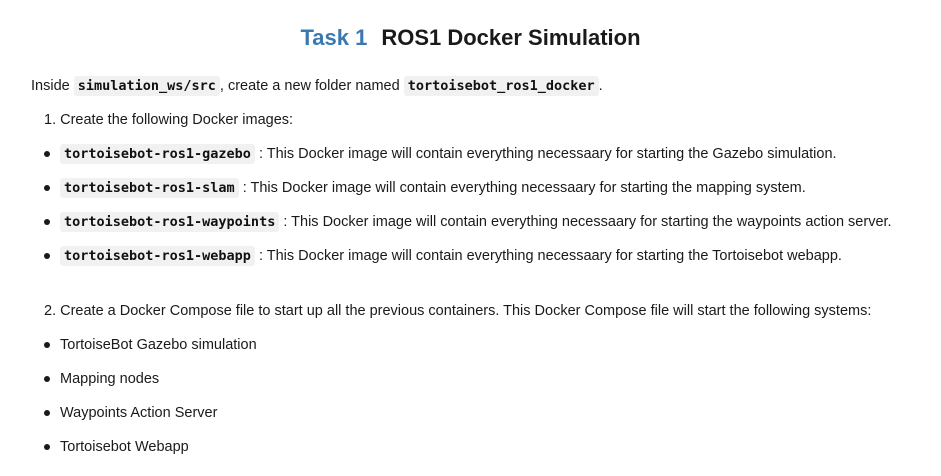  I want to click on image-name-code: tortoisebot-ros1-waypoints, so click(170, 222).